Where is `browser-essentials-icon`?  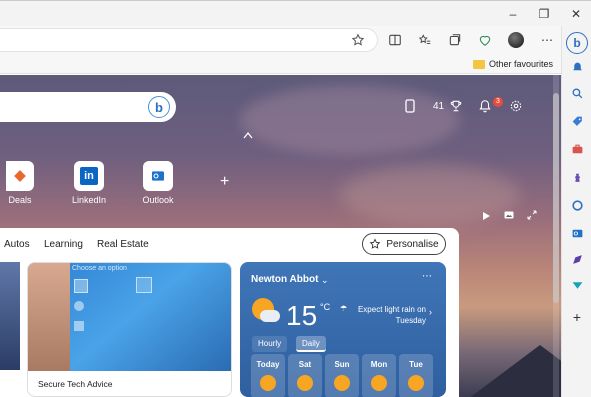
browser-essentials-icon is located at coordinates (485, 40).